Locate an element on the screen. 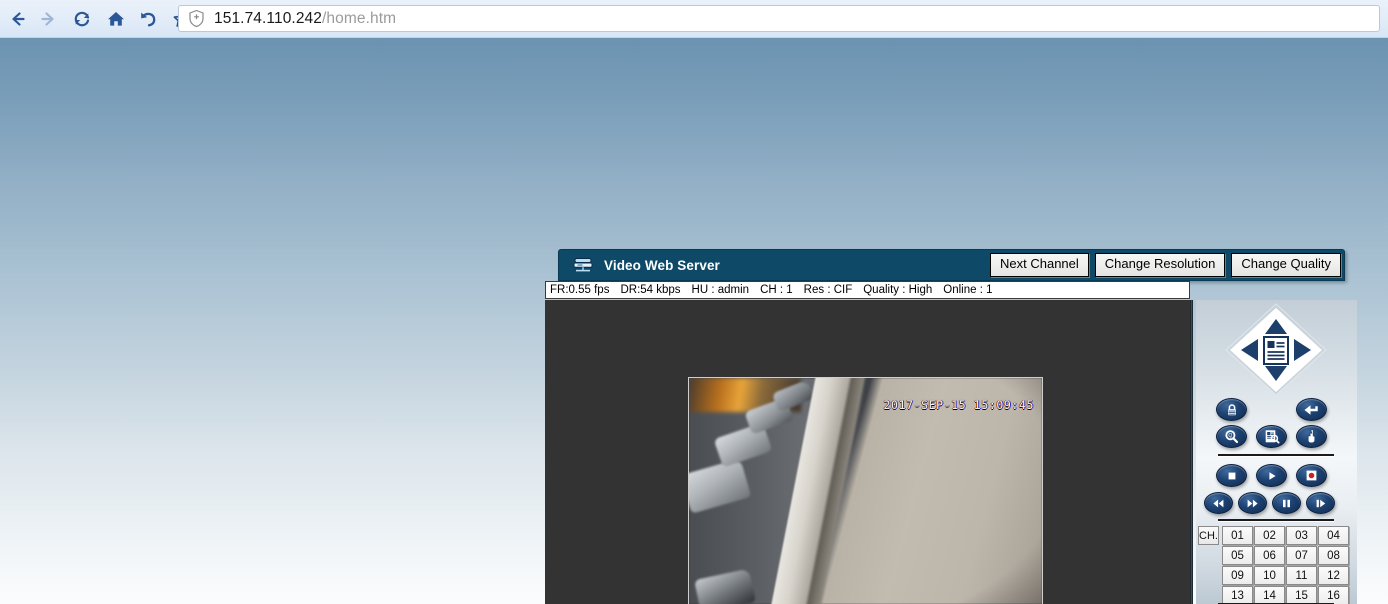  channel-button-04: 04 is located at coordinates (1333, 535).